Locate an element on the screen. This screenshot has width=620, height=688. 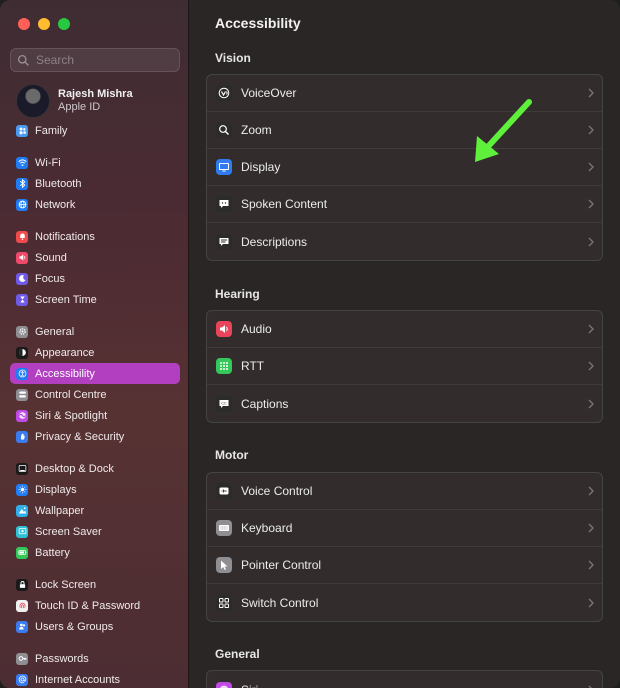
sidebar-item-label: Family is located at coordinates (51, 130).